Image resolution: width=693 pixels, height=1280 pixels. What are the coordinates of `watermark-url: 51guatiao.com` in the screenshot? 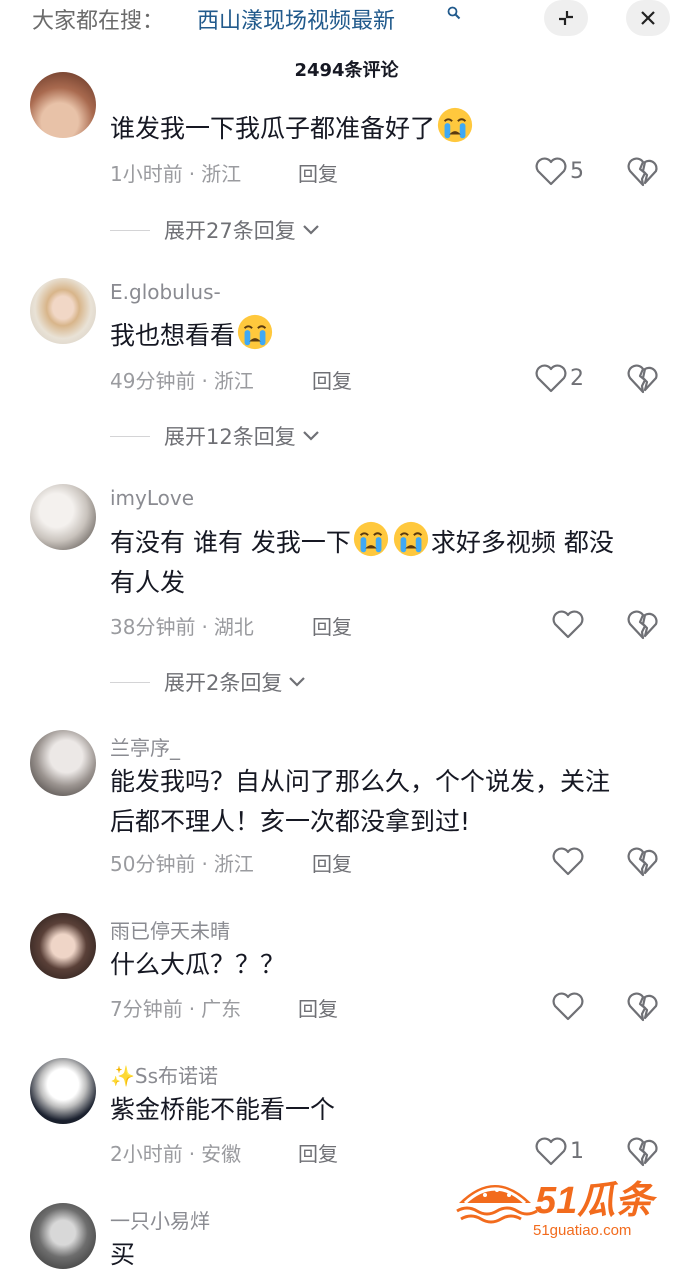 It's located at (582, 1230).